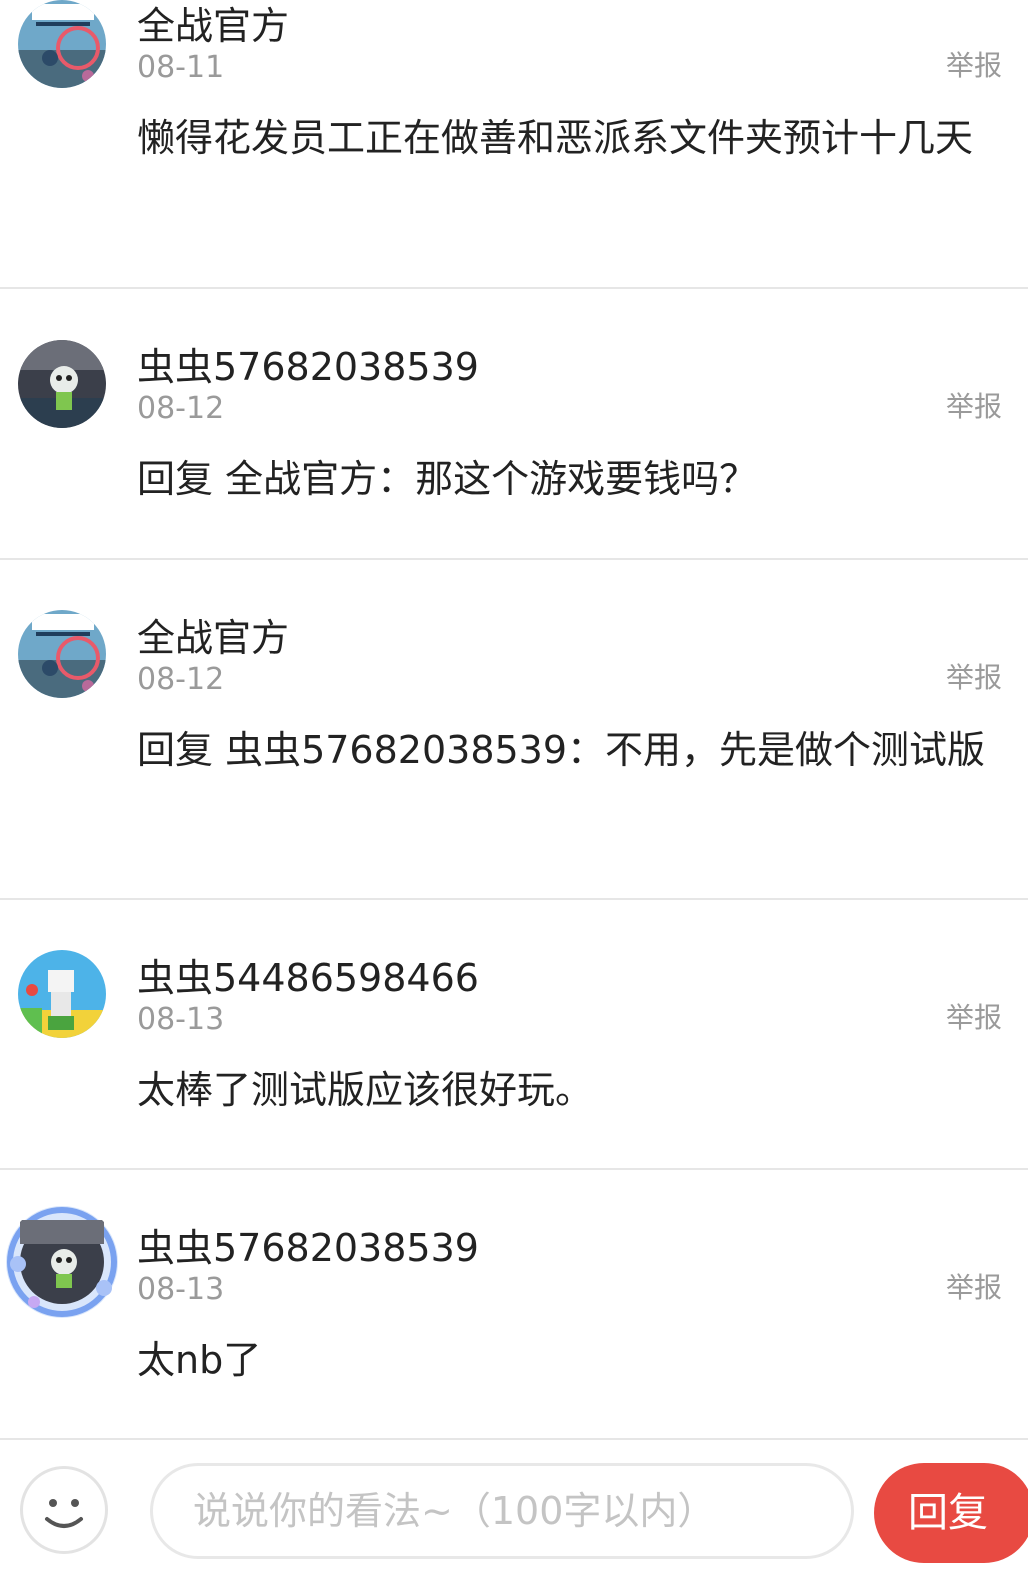  Describe the element at coordinates (561, 750) in the screenshot. I see `comment-content: 回复 虫虫57682038539：不用，先是做个测试版` at that location.